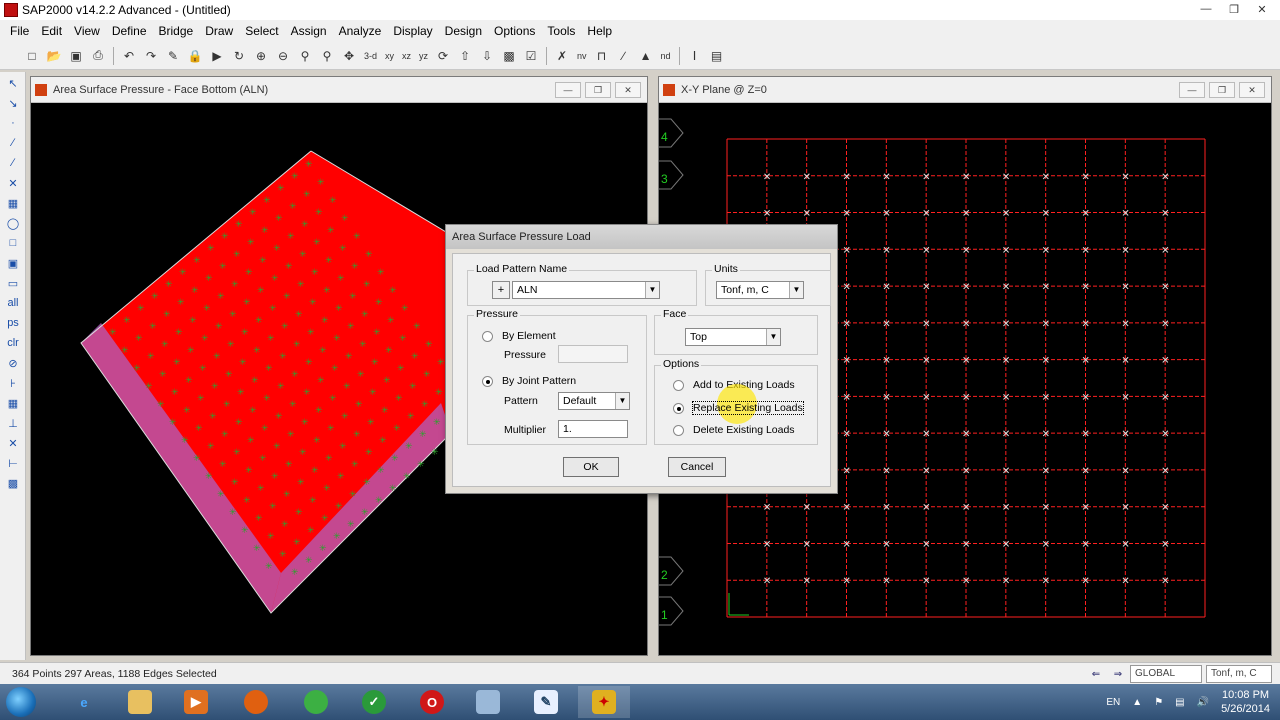  What do you see at coordinates (305, 56) in the screenshot?
I see `zoom-window-icon: ⚲` at bounding box center [305, 56].